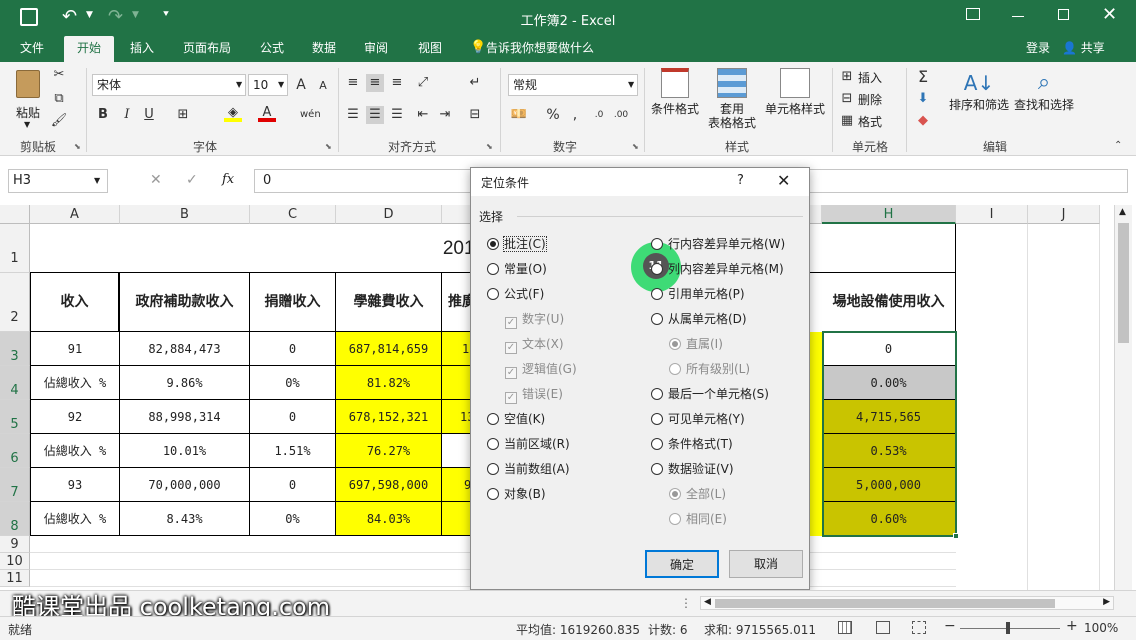  I want to click on radio-right-1: 列内容差异单元格(M), so click(717, 269).